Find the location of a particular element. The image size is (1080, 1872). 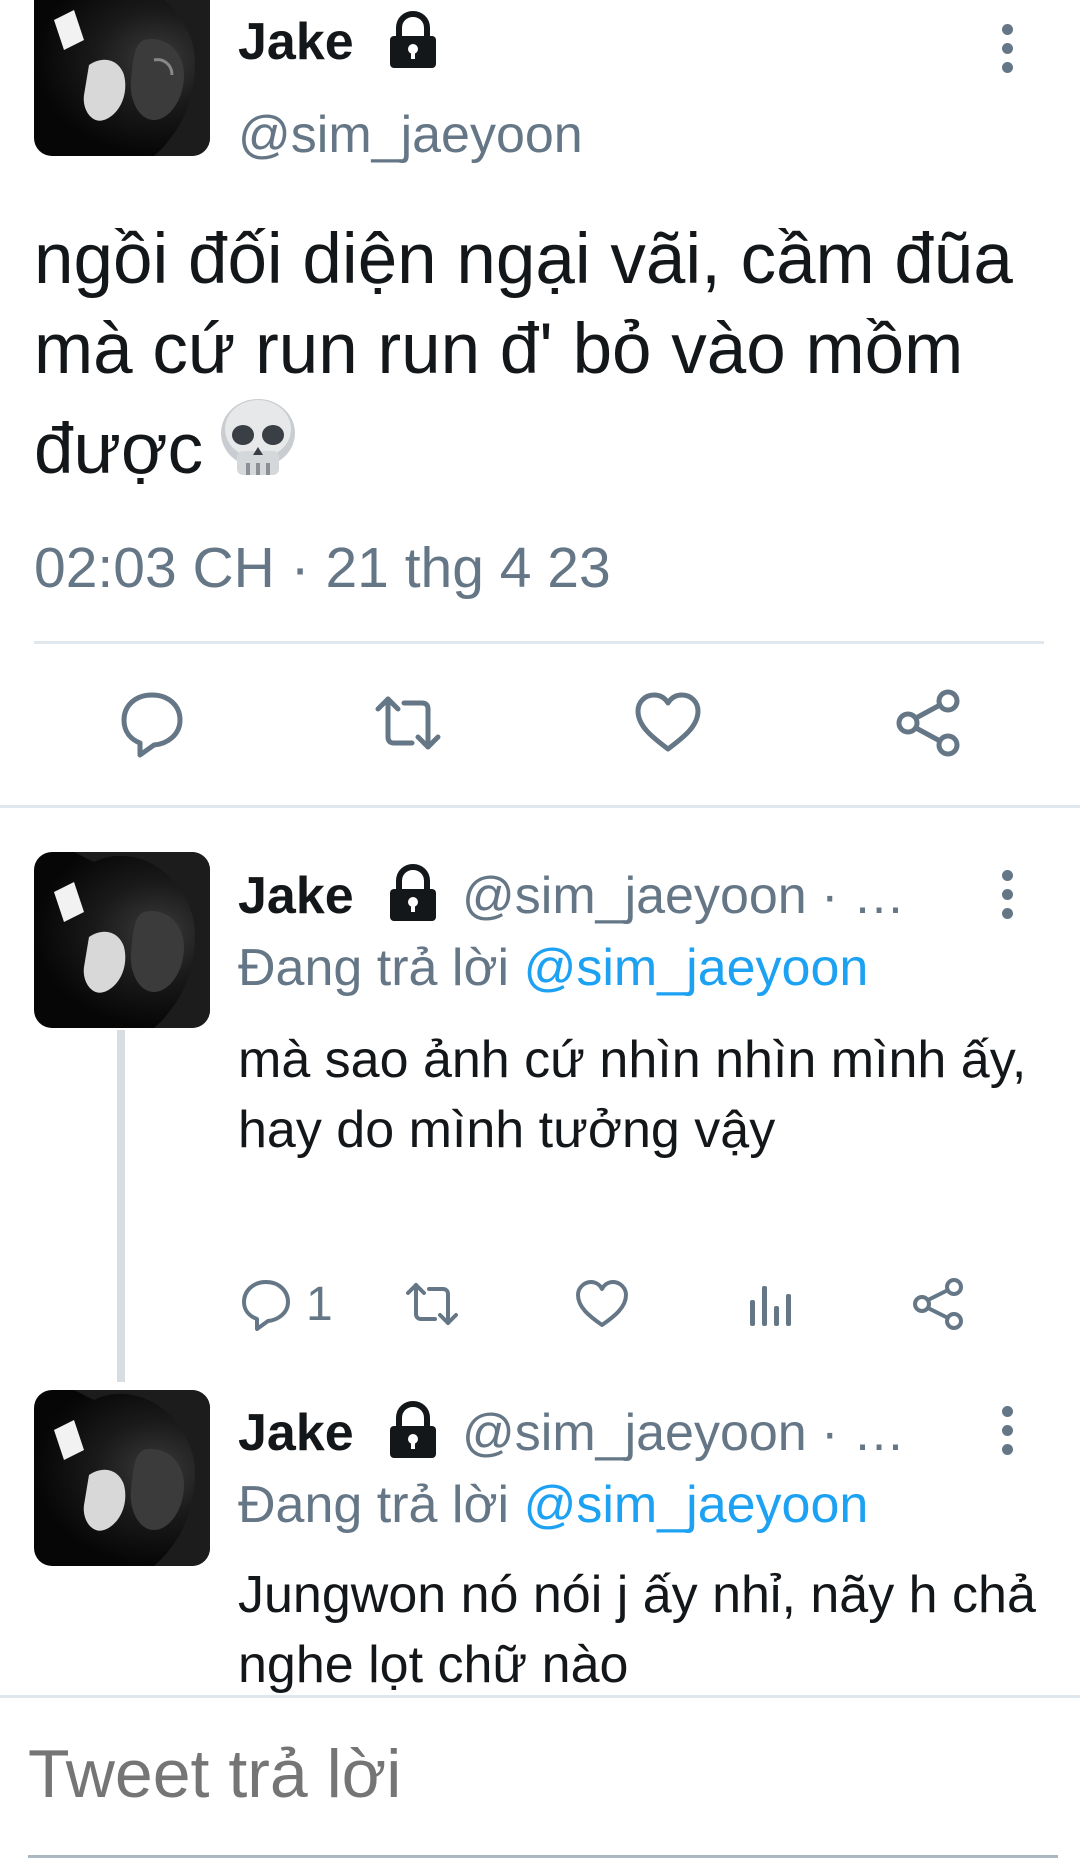

divider is located at coordinates (539, 642).